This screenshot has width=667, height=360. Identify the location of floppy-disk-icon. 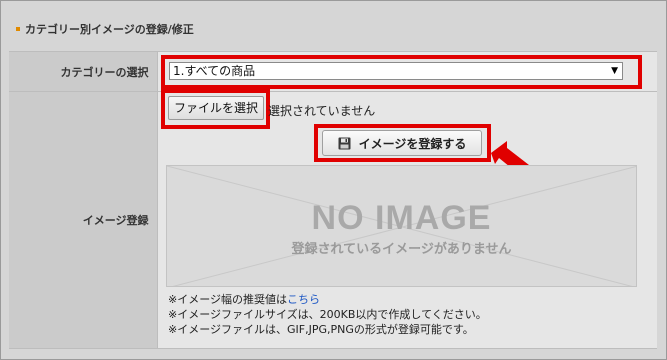
(344, 143).